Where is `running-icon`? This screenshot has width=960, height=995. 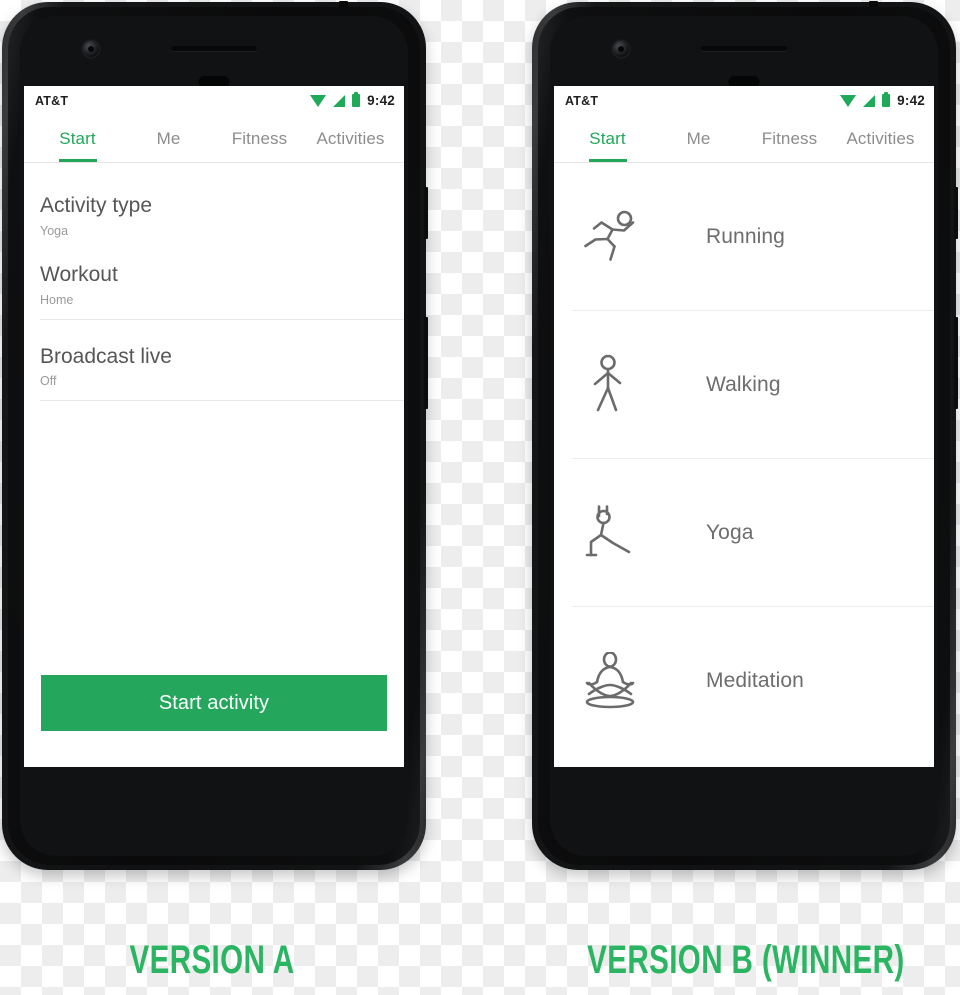 running-icon is located at coordinates (610, 237).